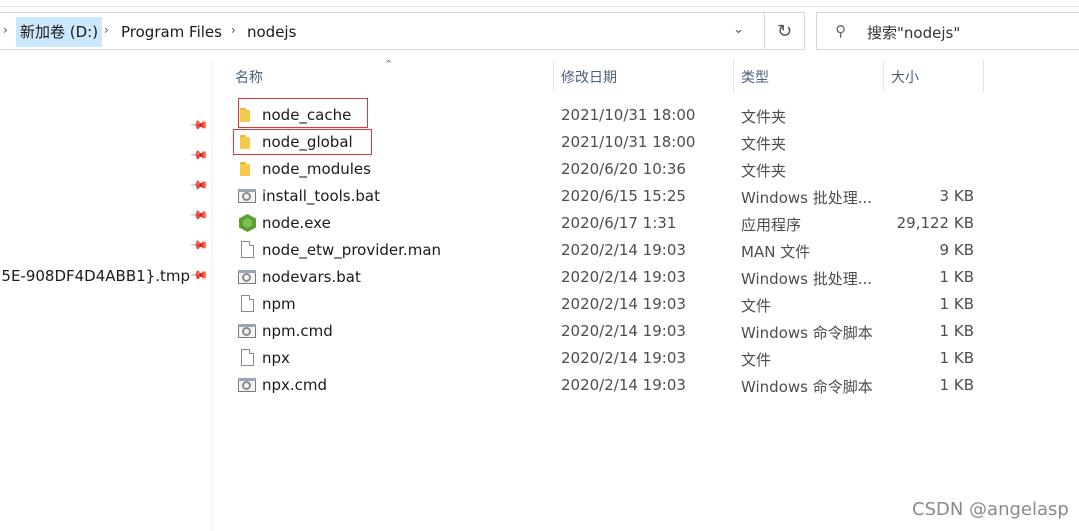 The image size is (1079, 531). I want to click on file-row: npx.cmd 2020/2/14 19:03 Windows 命令脚本 1 KB, so click(612, 385).